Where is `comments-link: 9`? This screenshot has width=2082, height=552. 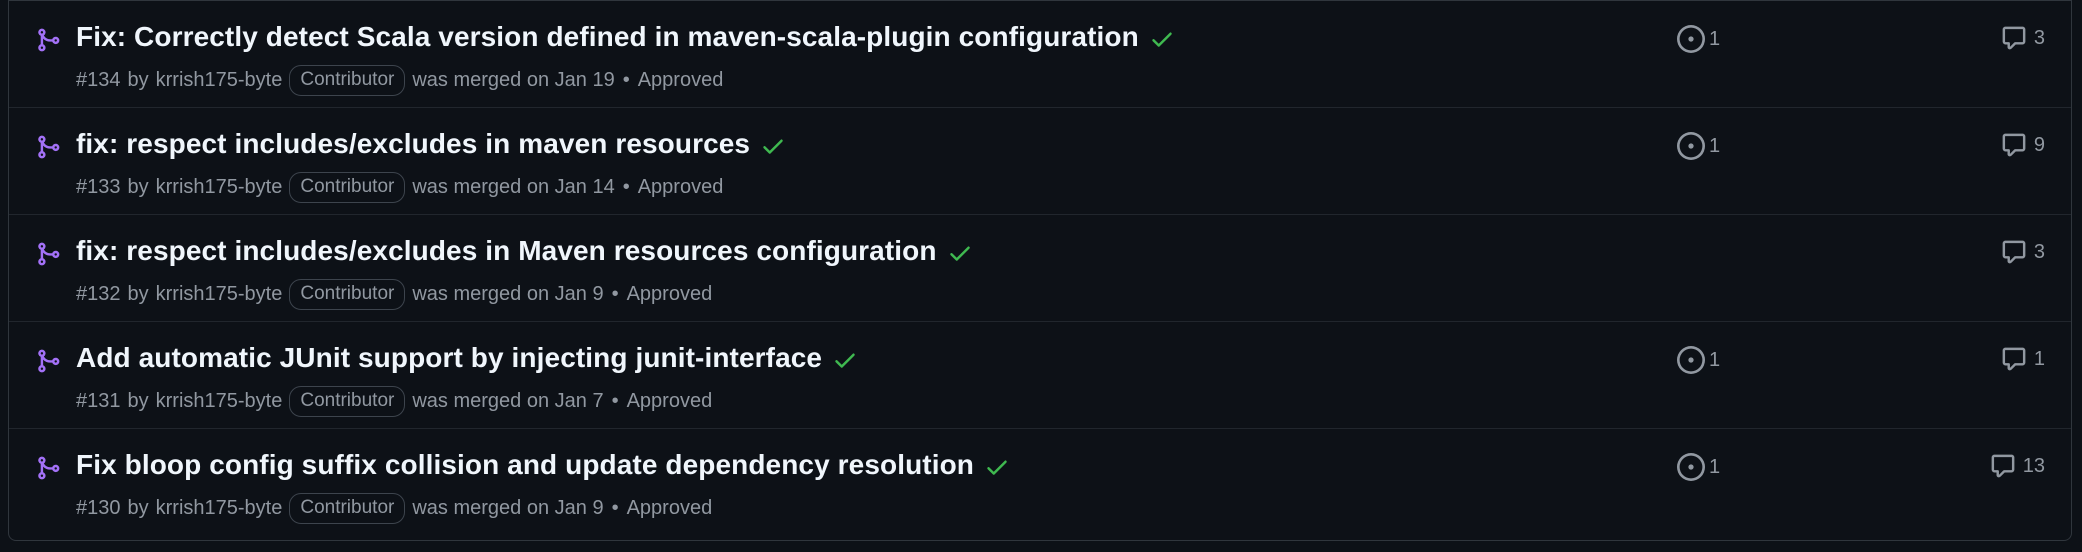
comments-link: 9 is located at coordinates (2023, 145).